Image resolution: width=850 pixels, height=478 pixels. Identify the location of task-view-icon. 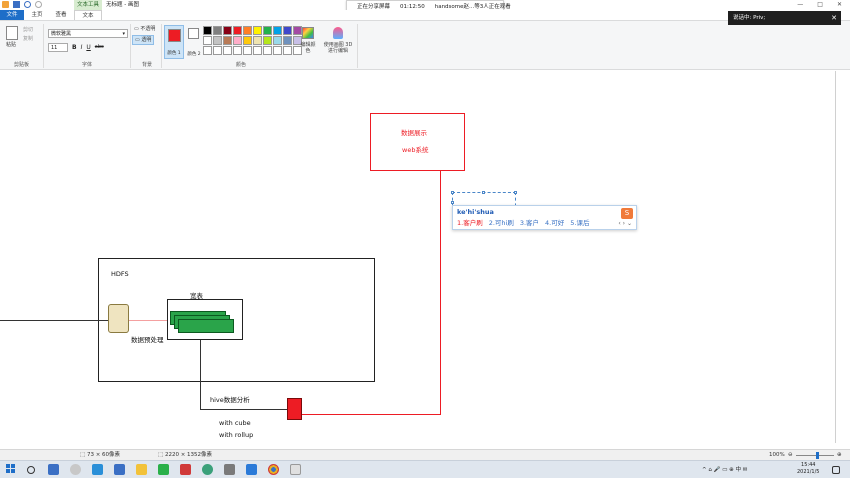
(53, 469).